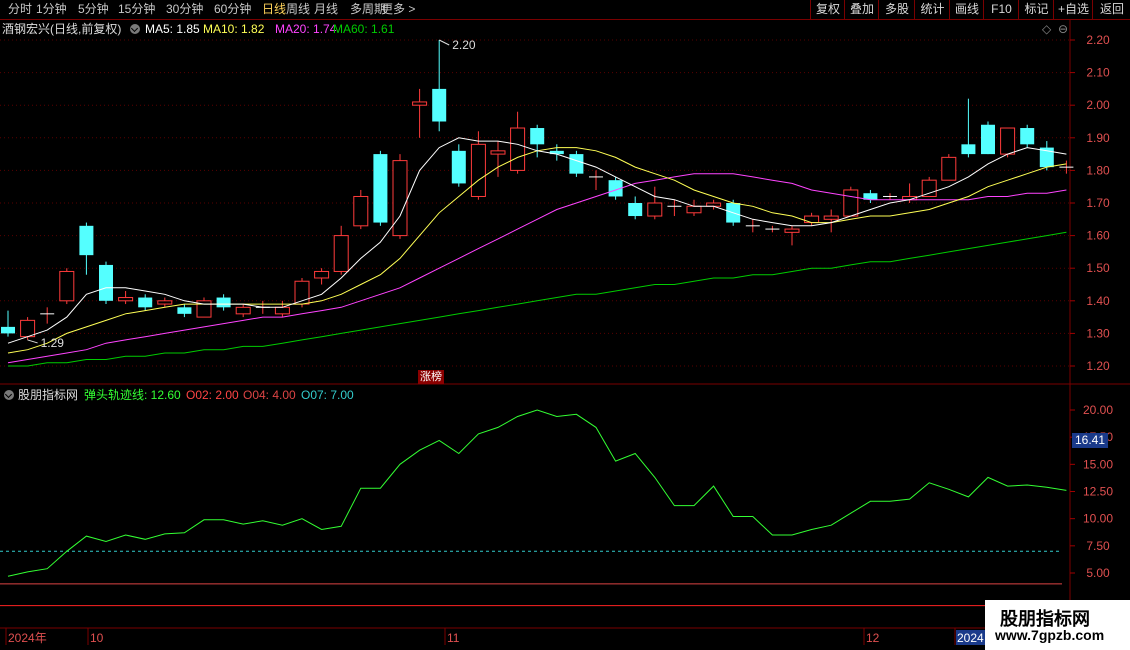 This screenshot has height=650, width=1130. Describe the element at coordinates (444, 42) in the screenshot. I see `high-marker` at that location.